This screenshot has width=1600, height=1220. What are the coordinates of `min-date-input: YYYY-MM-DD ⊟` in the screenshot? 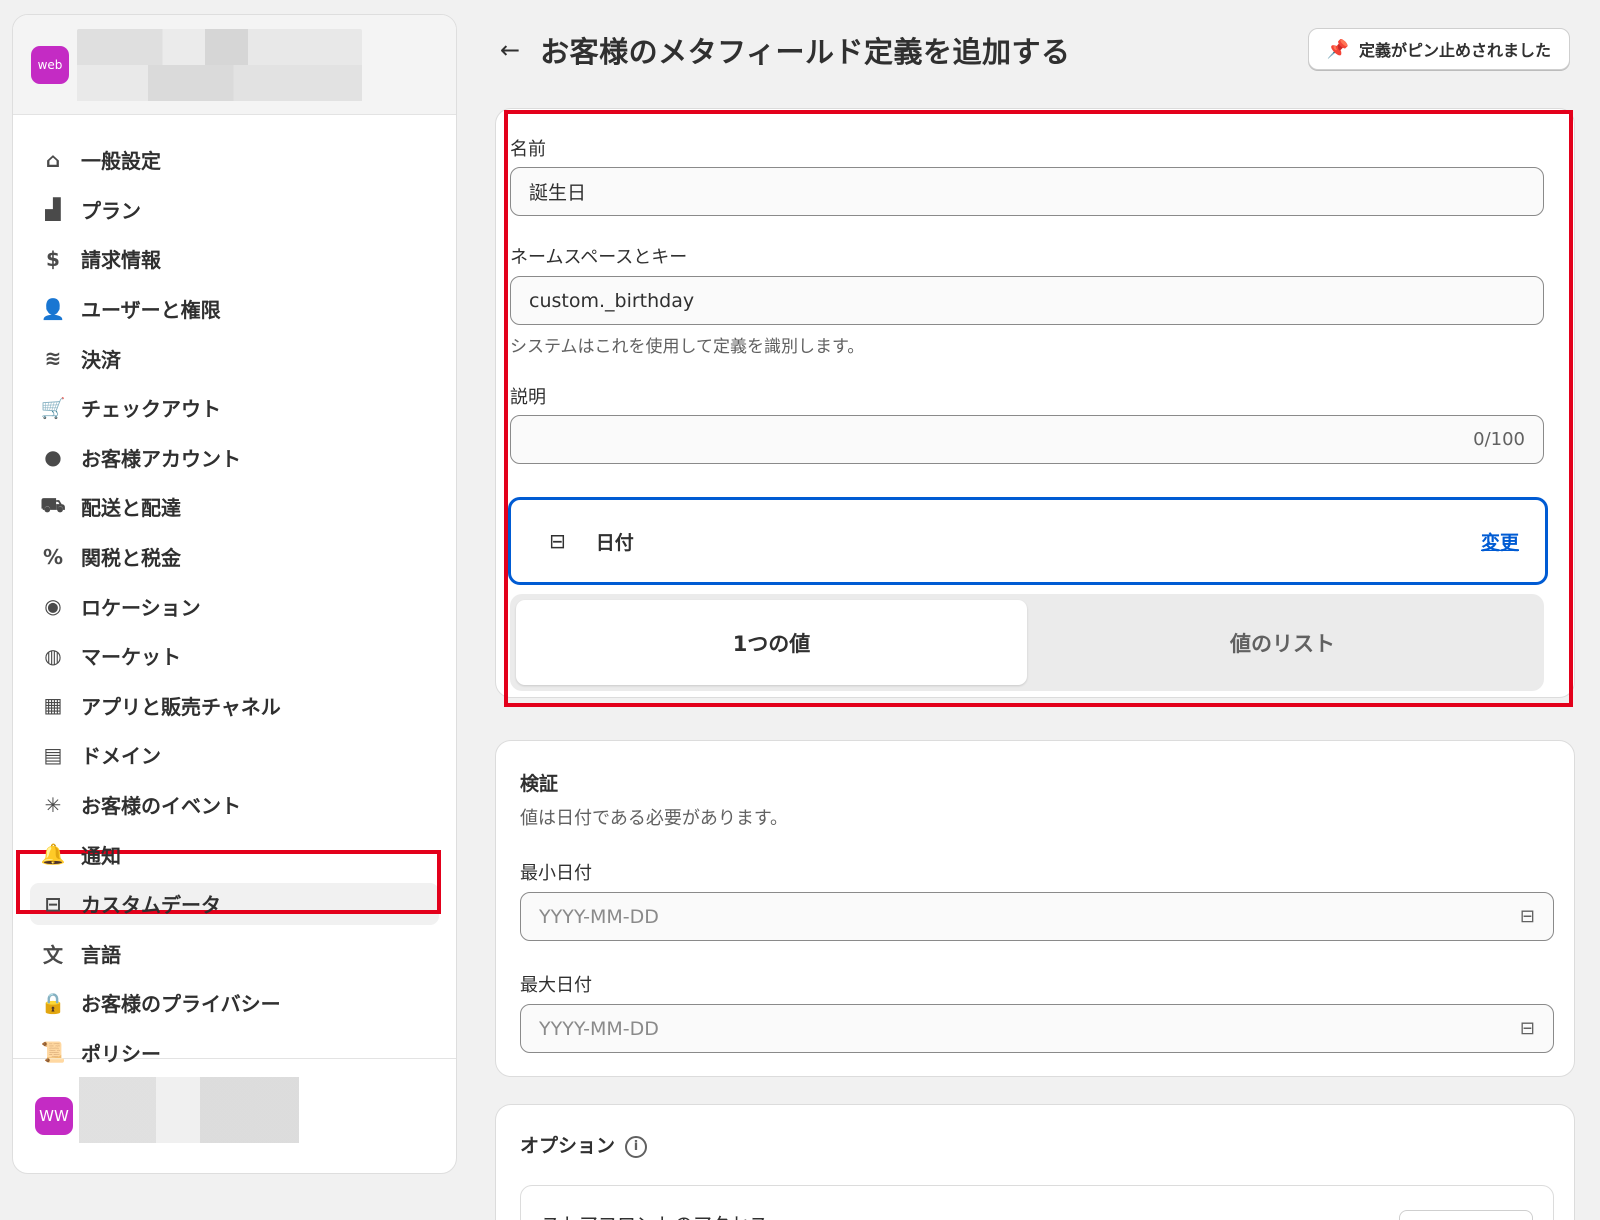 It's located at (1037, 916).